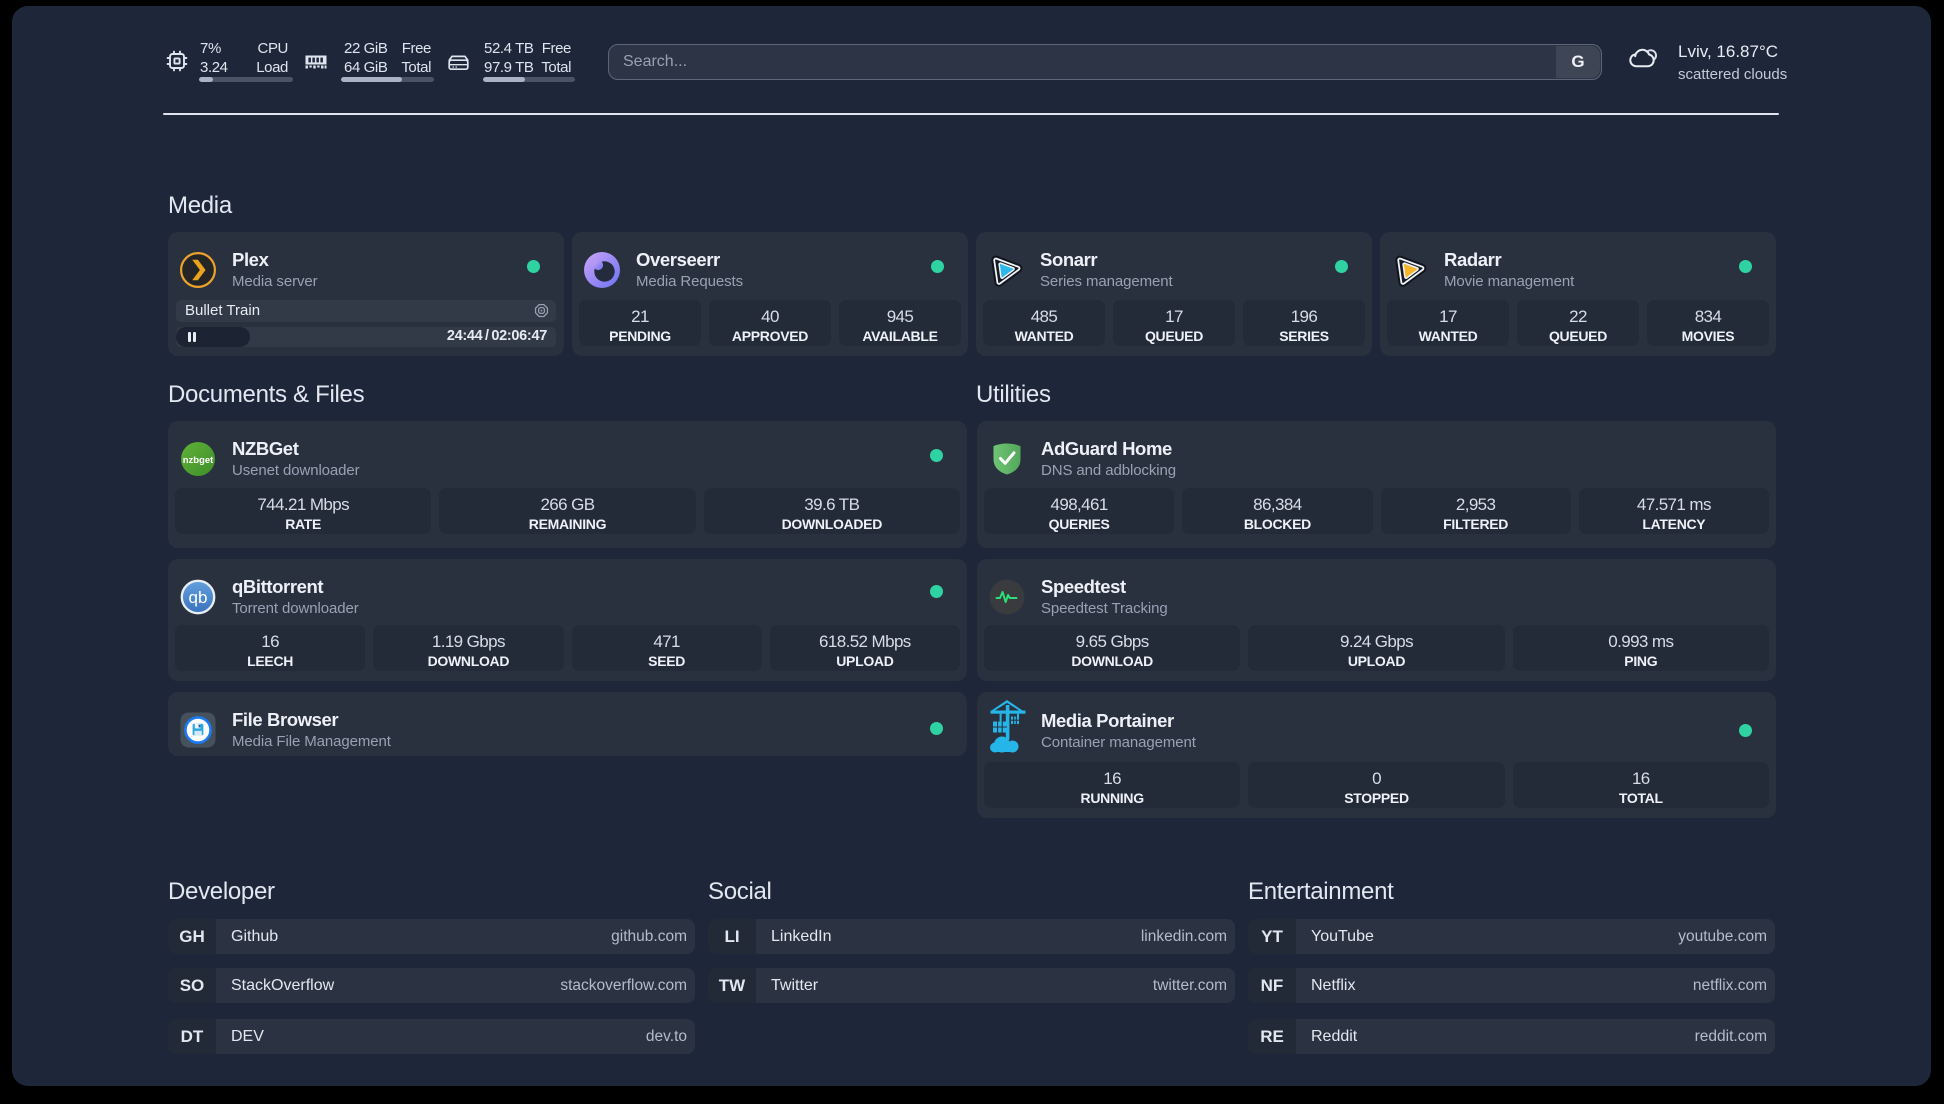 This screenshot has height=1104, width=1944. What do you see at coordinates (198, 460) in the screenshot?
I see `svg-text: nzbget` at bounding box center [198, 460].